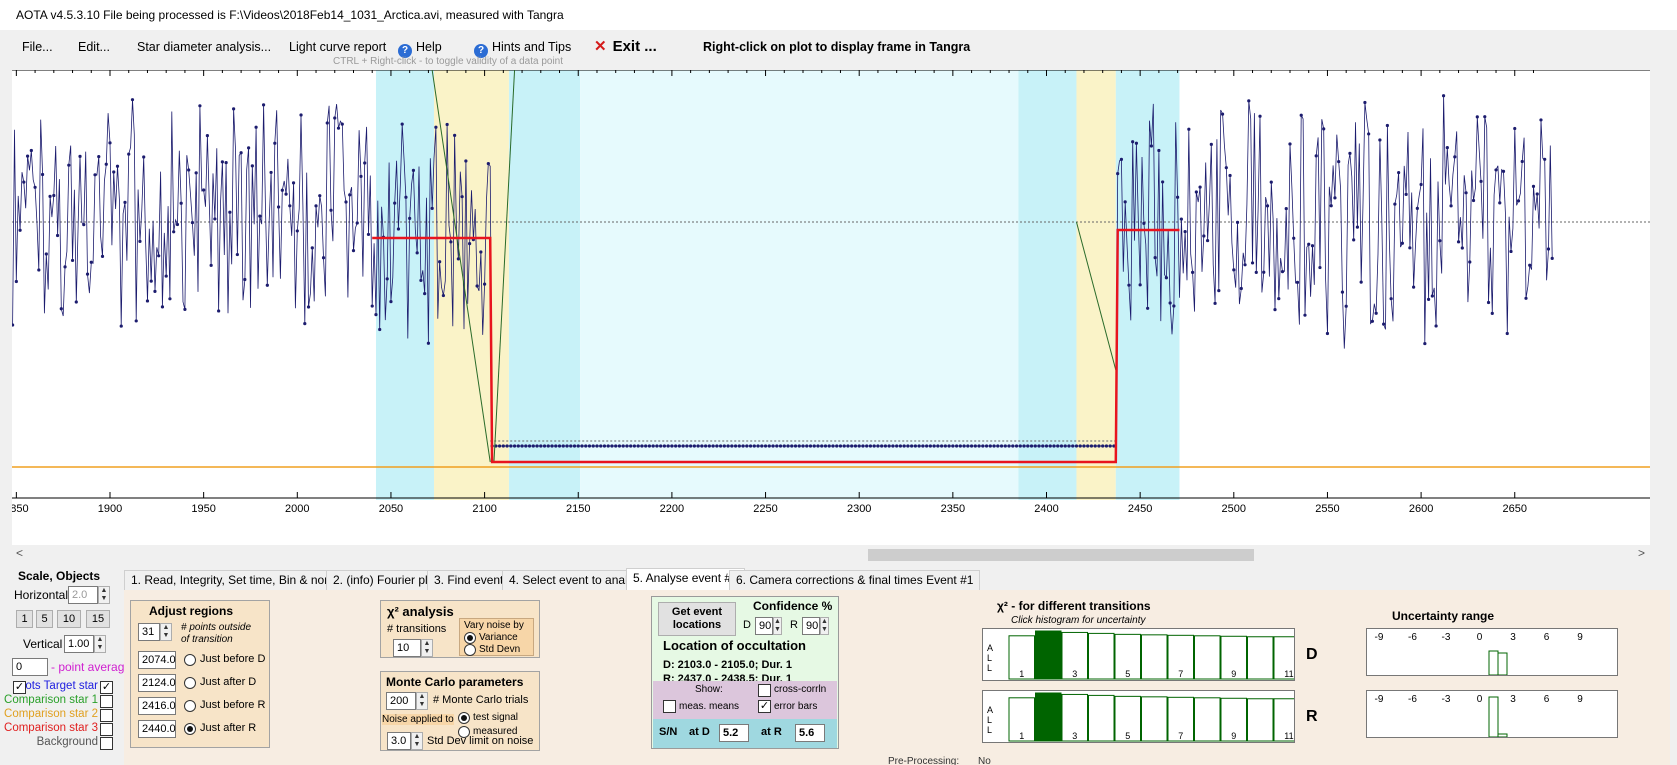 Image resolution: width=1677 pixels, height=765 pixels. What do you see at coordinates (1502, 664) in the screenshot?
I see `uncertainty-bar` at bounding box center [1502, 664].